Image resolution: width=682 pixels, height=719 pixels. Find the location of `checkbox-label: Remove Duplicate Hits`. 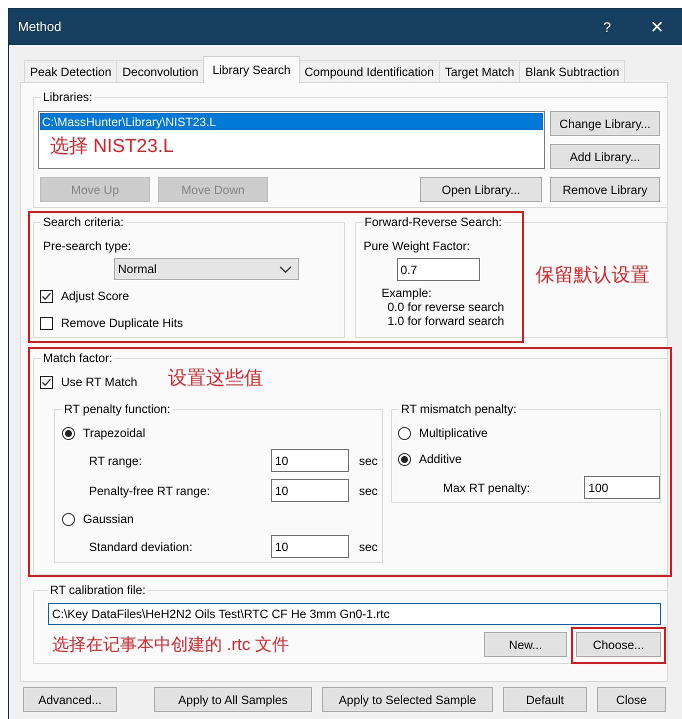

checkbox-label: Remove Duplicate Hits is located at coordinates (122, 323).